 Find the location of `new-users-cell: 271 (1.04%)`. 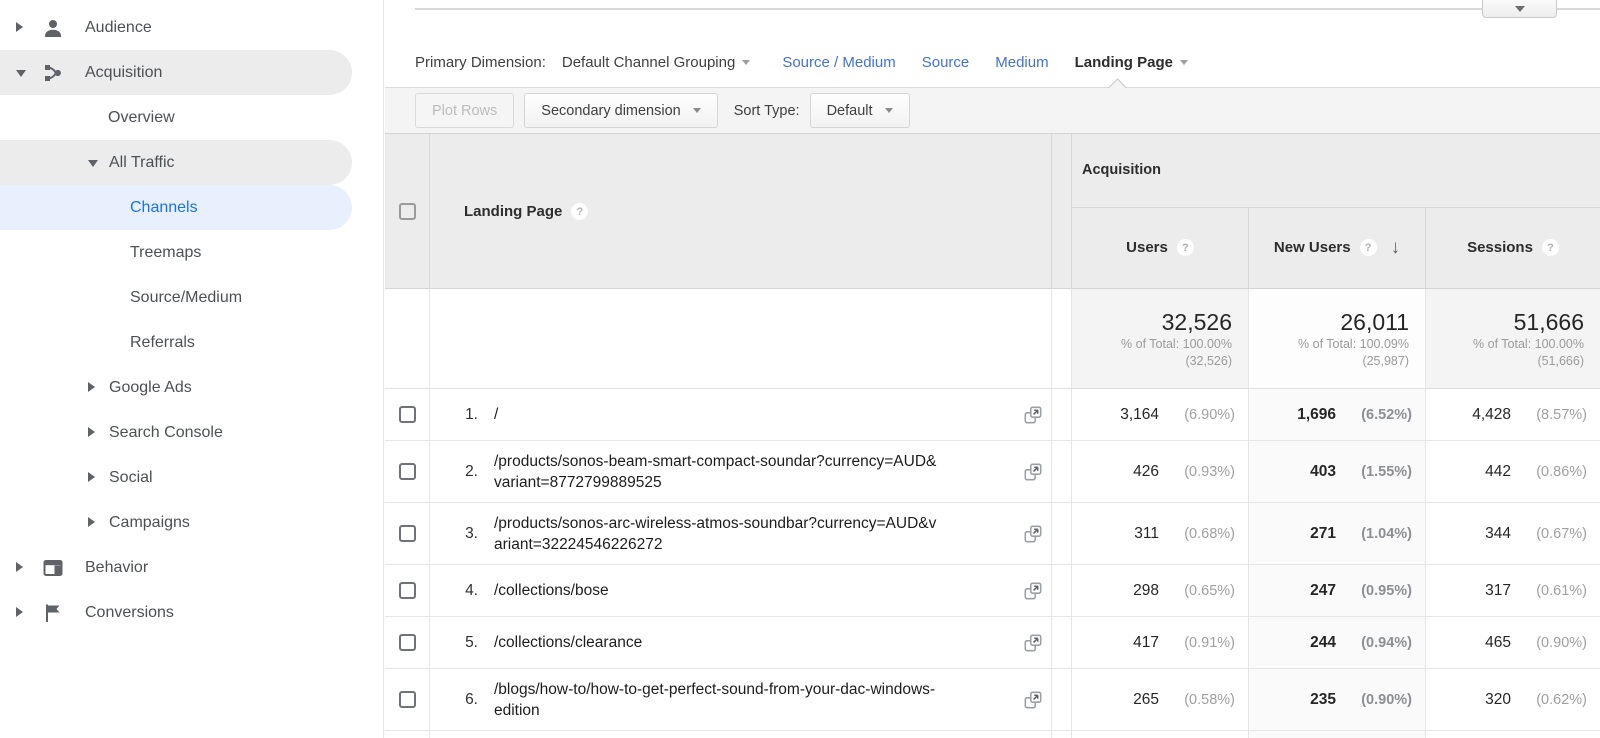

new-users-cell: 271 (1.04%) is located at coordinates (1337, 533).